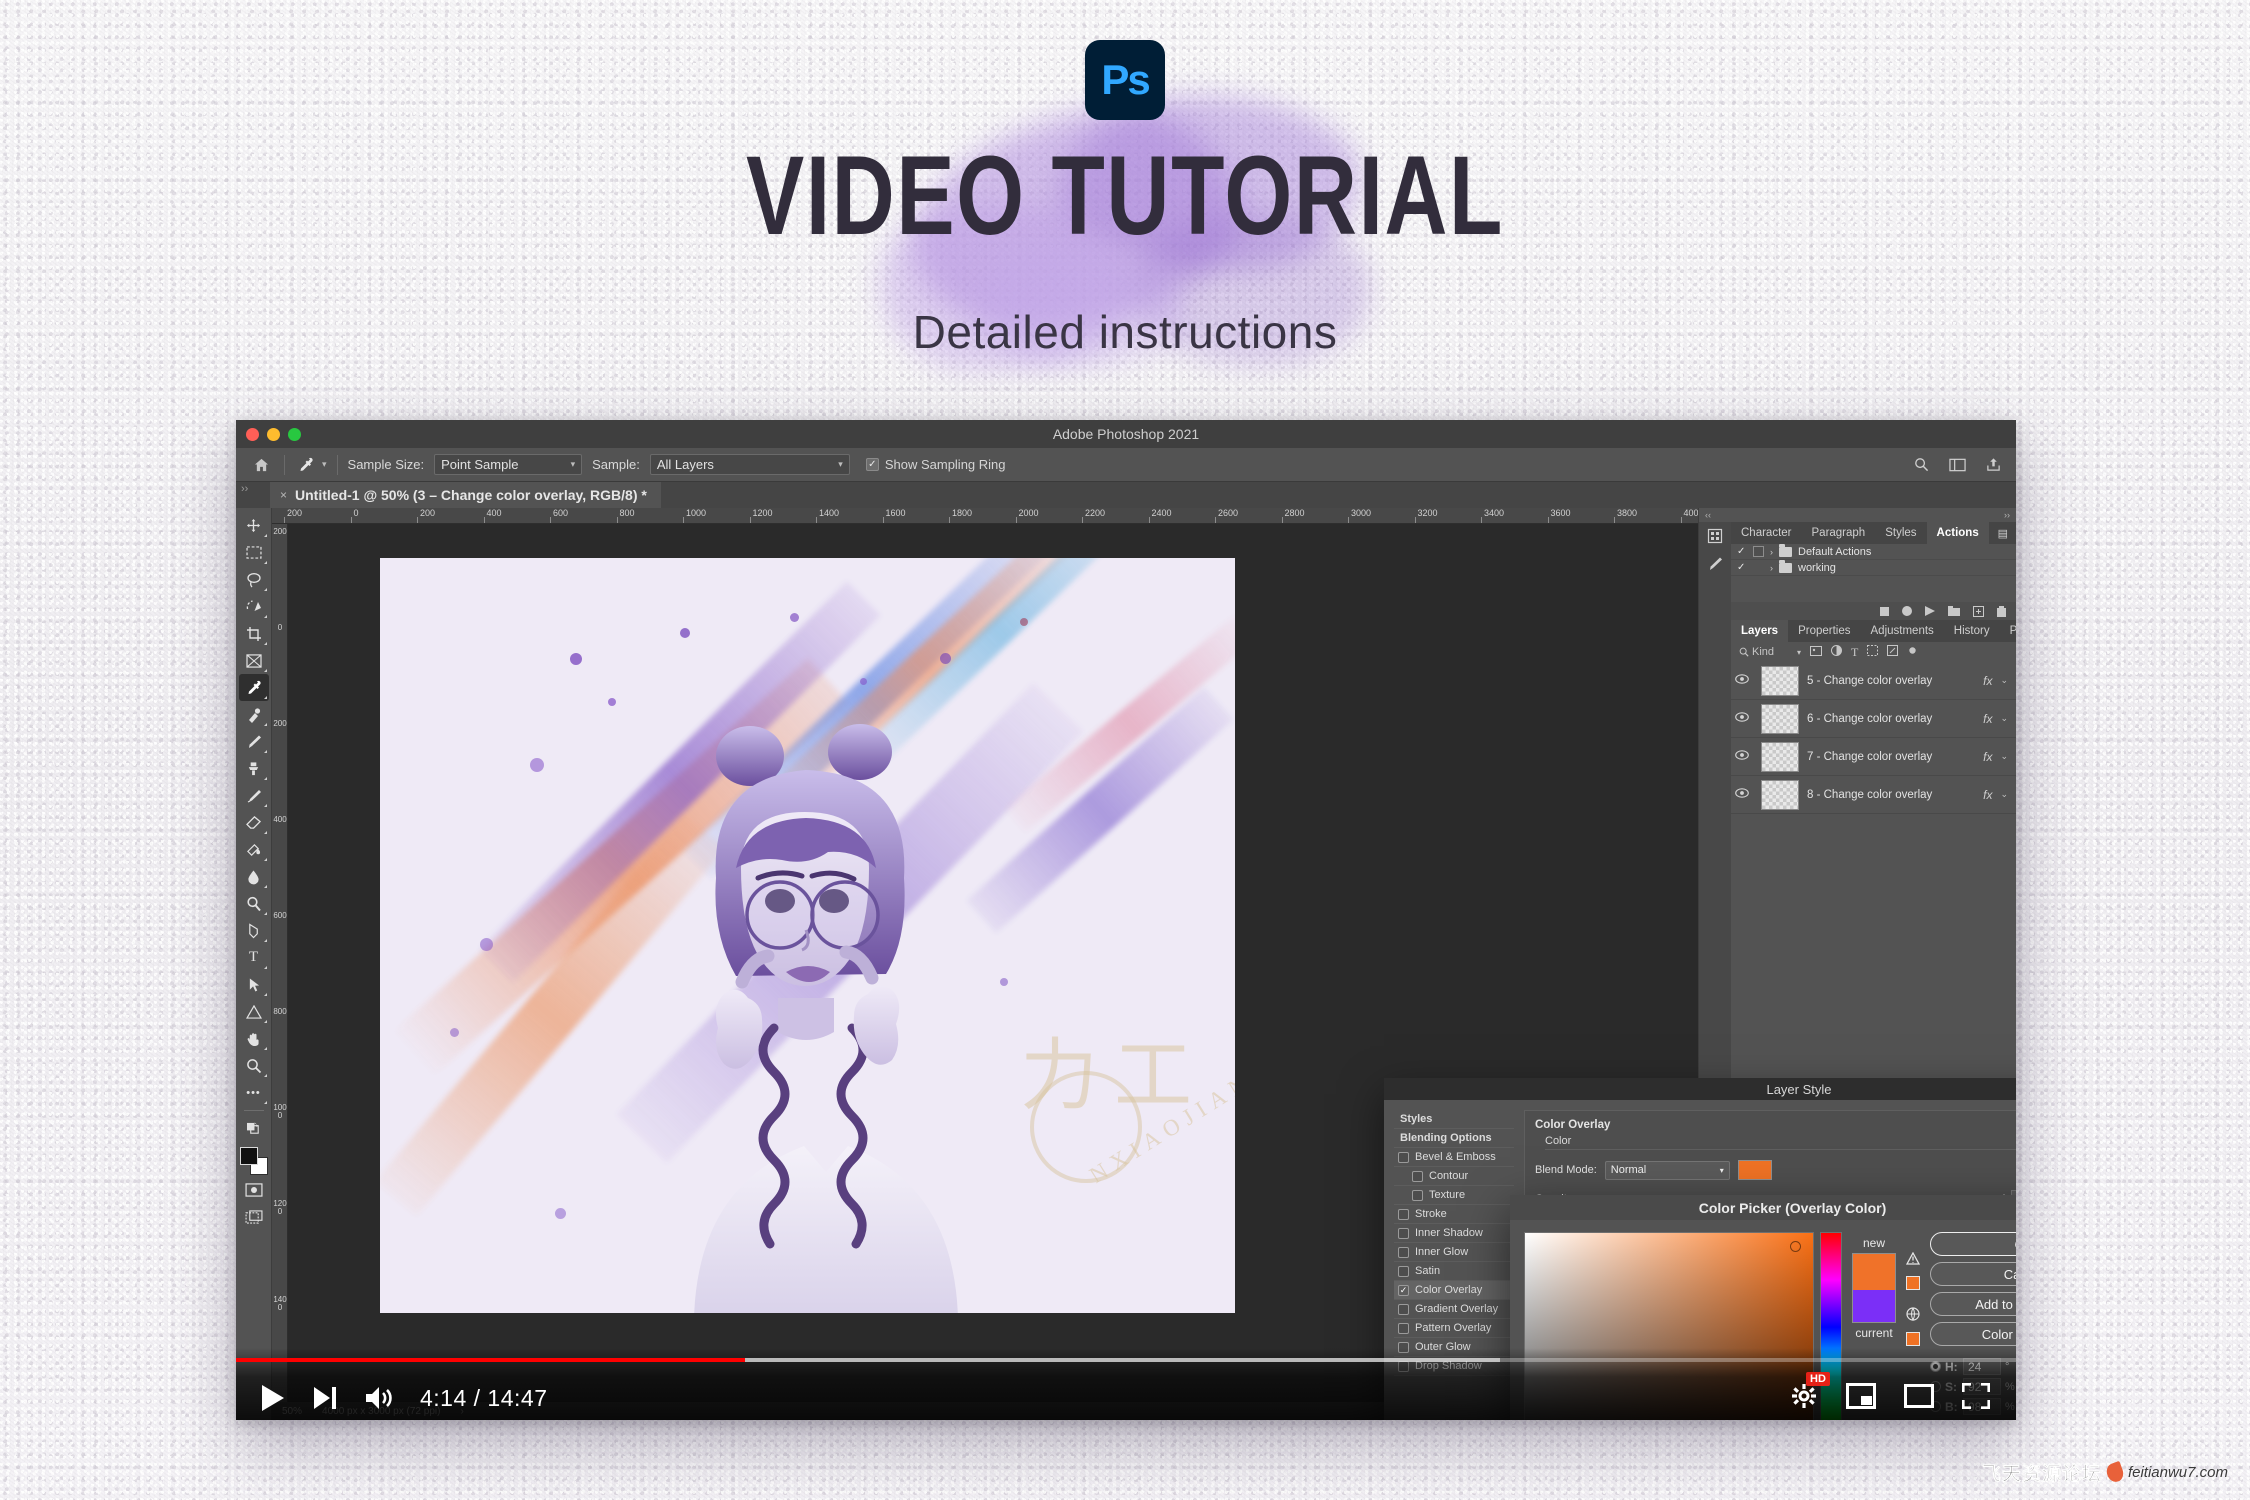 Image resolution: width=2250 pixels, height=1500 pixels. What do you see at coordinates (1972, 631) in the screenshot?
I see `tab-history: History` at bounding box center [1972, 631].